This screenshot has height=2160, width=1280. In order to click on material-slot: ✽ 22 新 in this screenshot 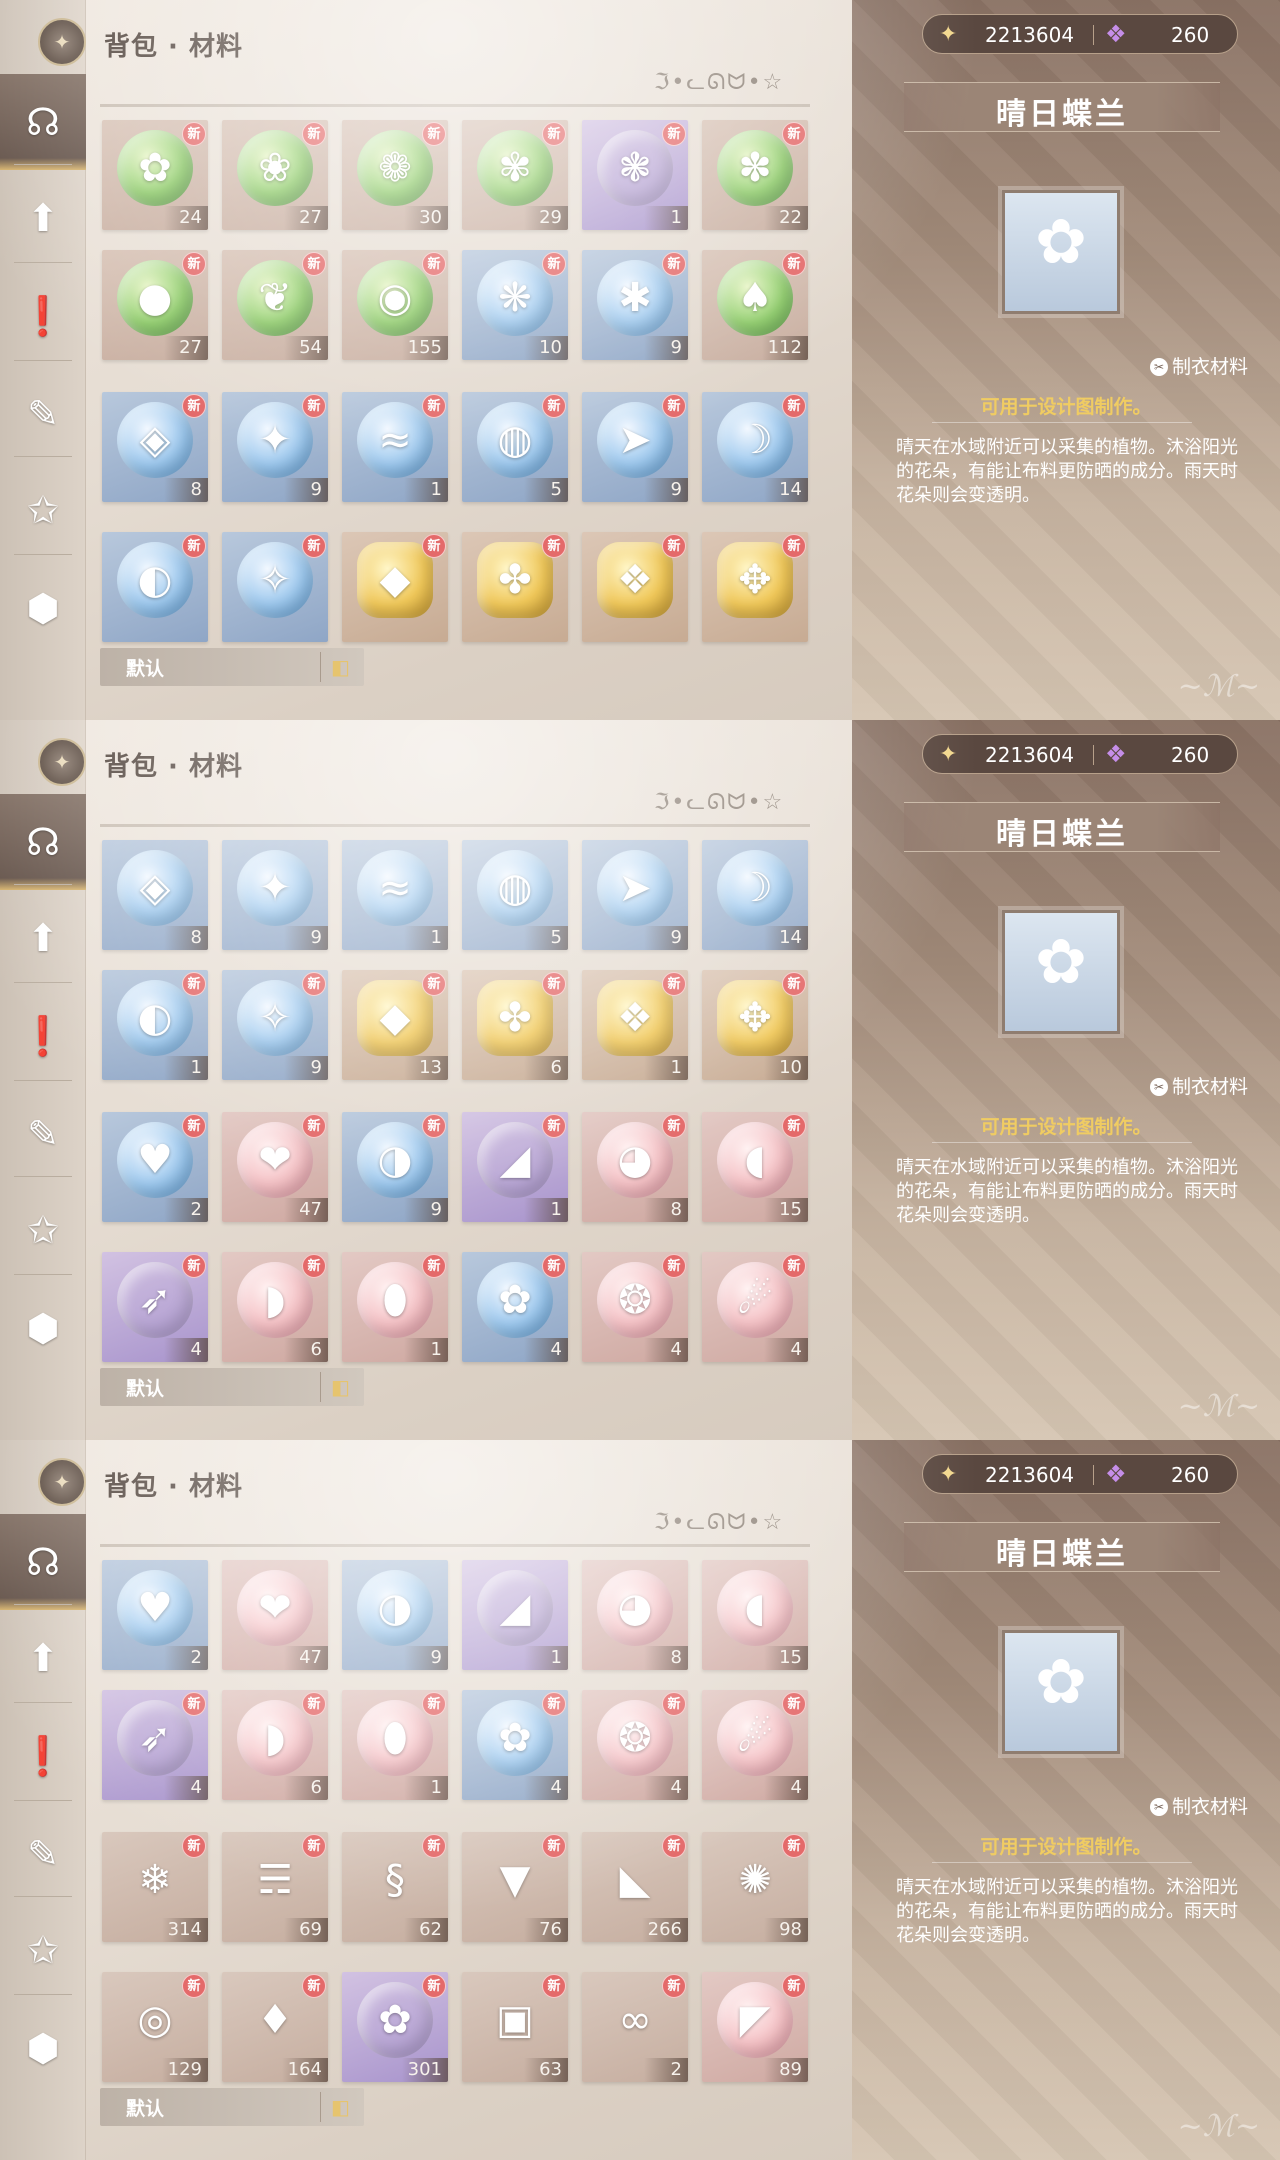, I will do `click(755, 175)`.